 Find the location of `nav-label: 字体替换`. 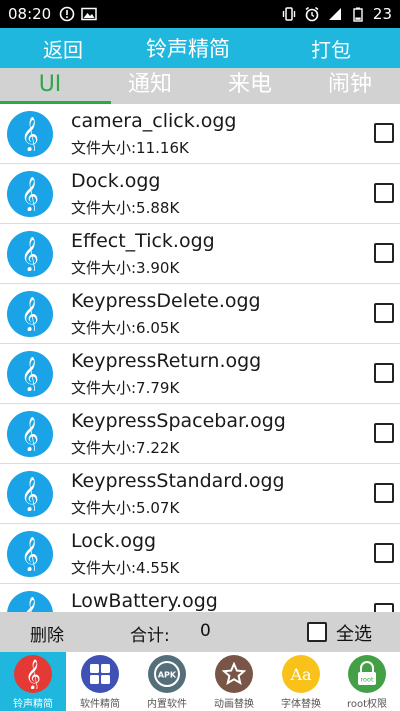

nav-label: 字体替换 is located at coordinates (301, 704).